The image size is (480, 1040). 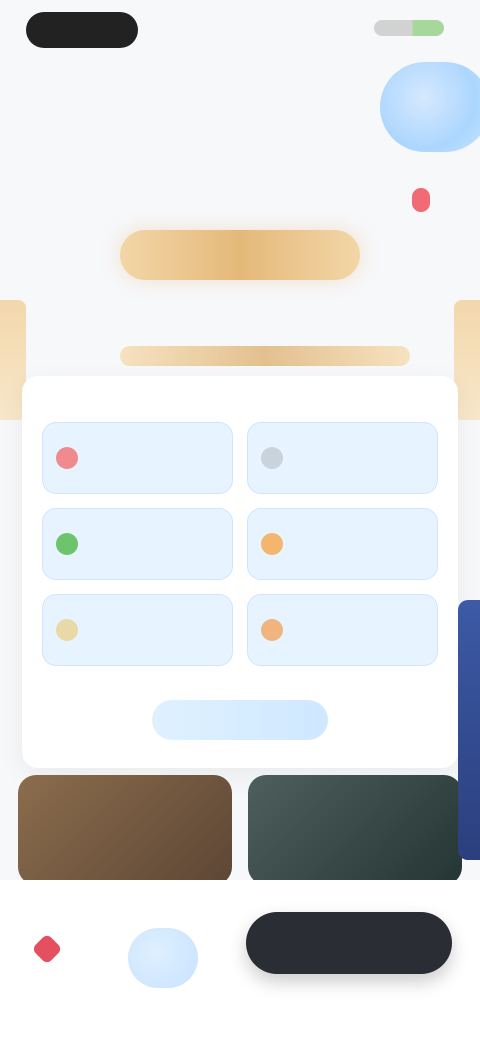 I want to click on primary-action-button, so click(x=349, y=943).